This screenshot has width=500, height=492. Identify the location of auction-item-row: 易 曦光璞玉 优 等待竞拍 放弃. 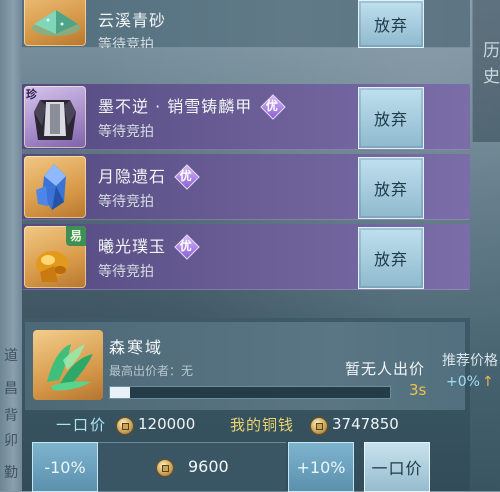
(246, 257).